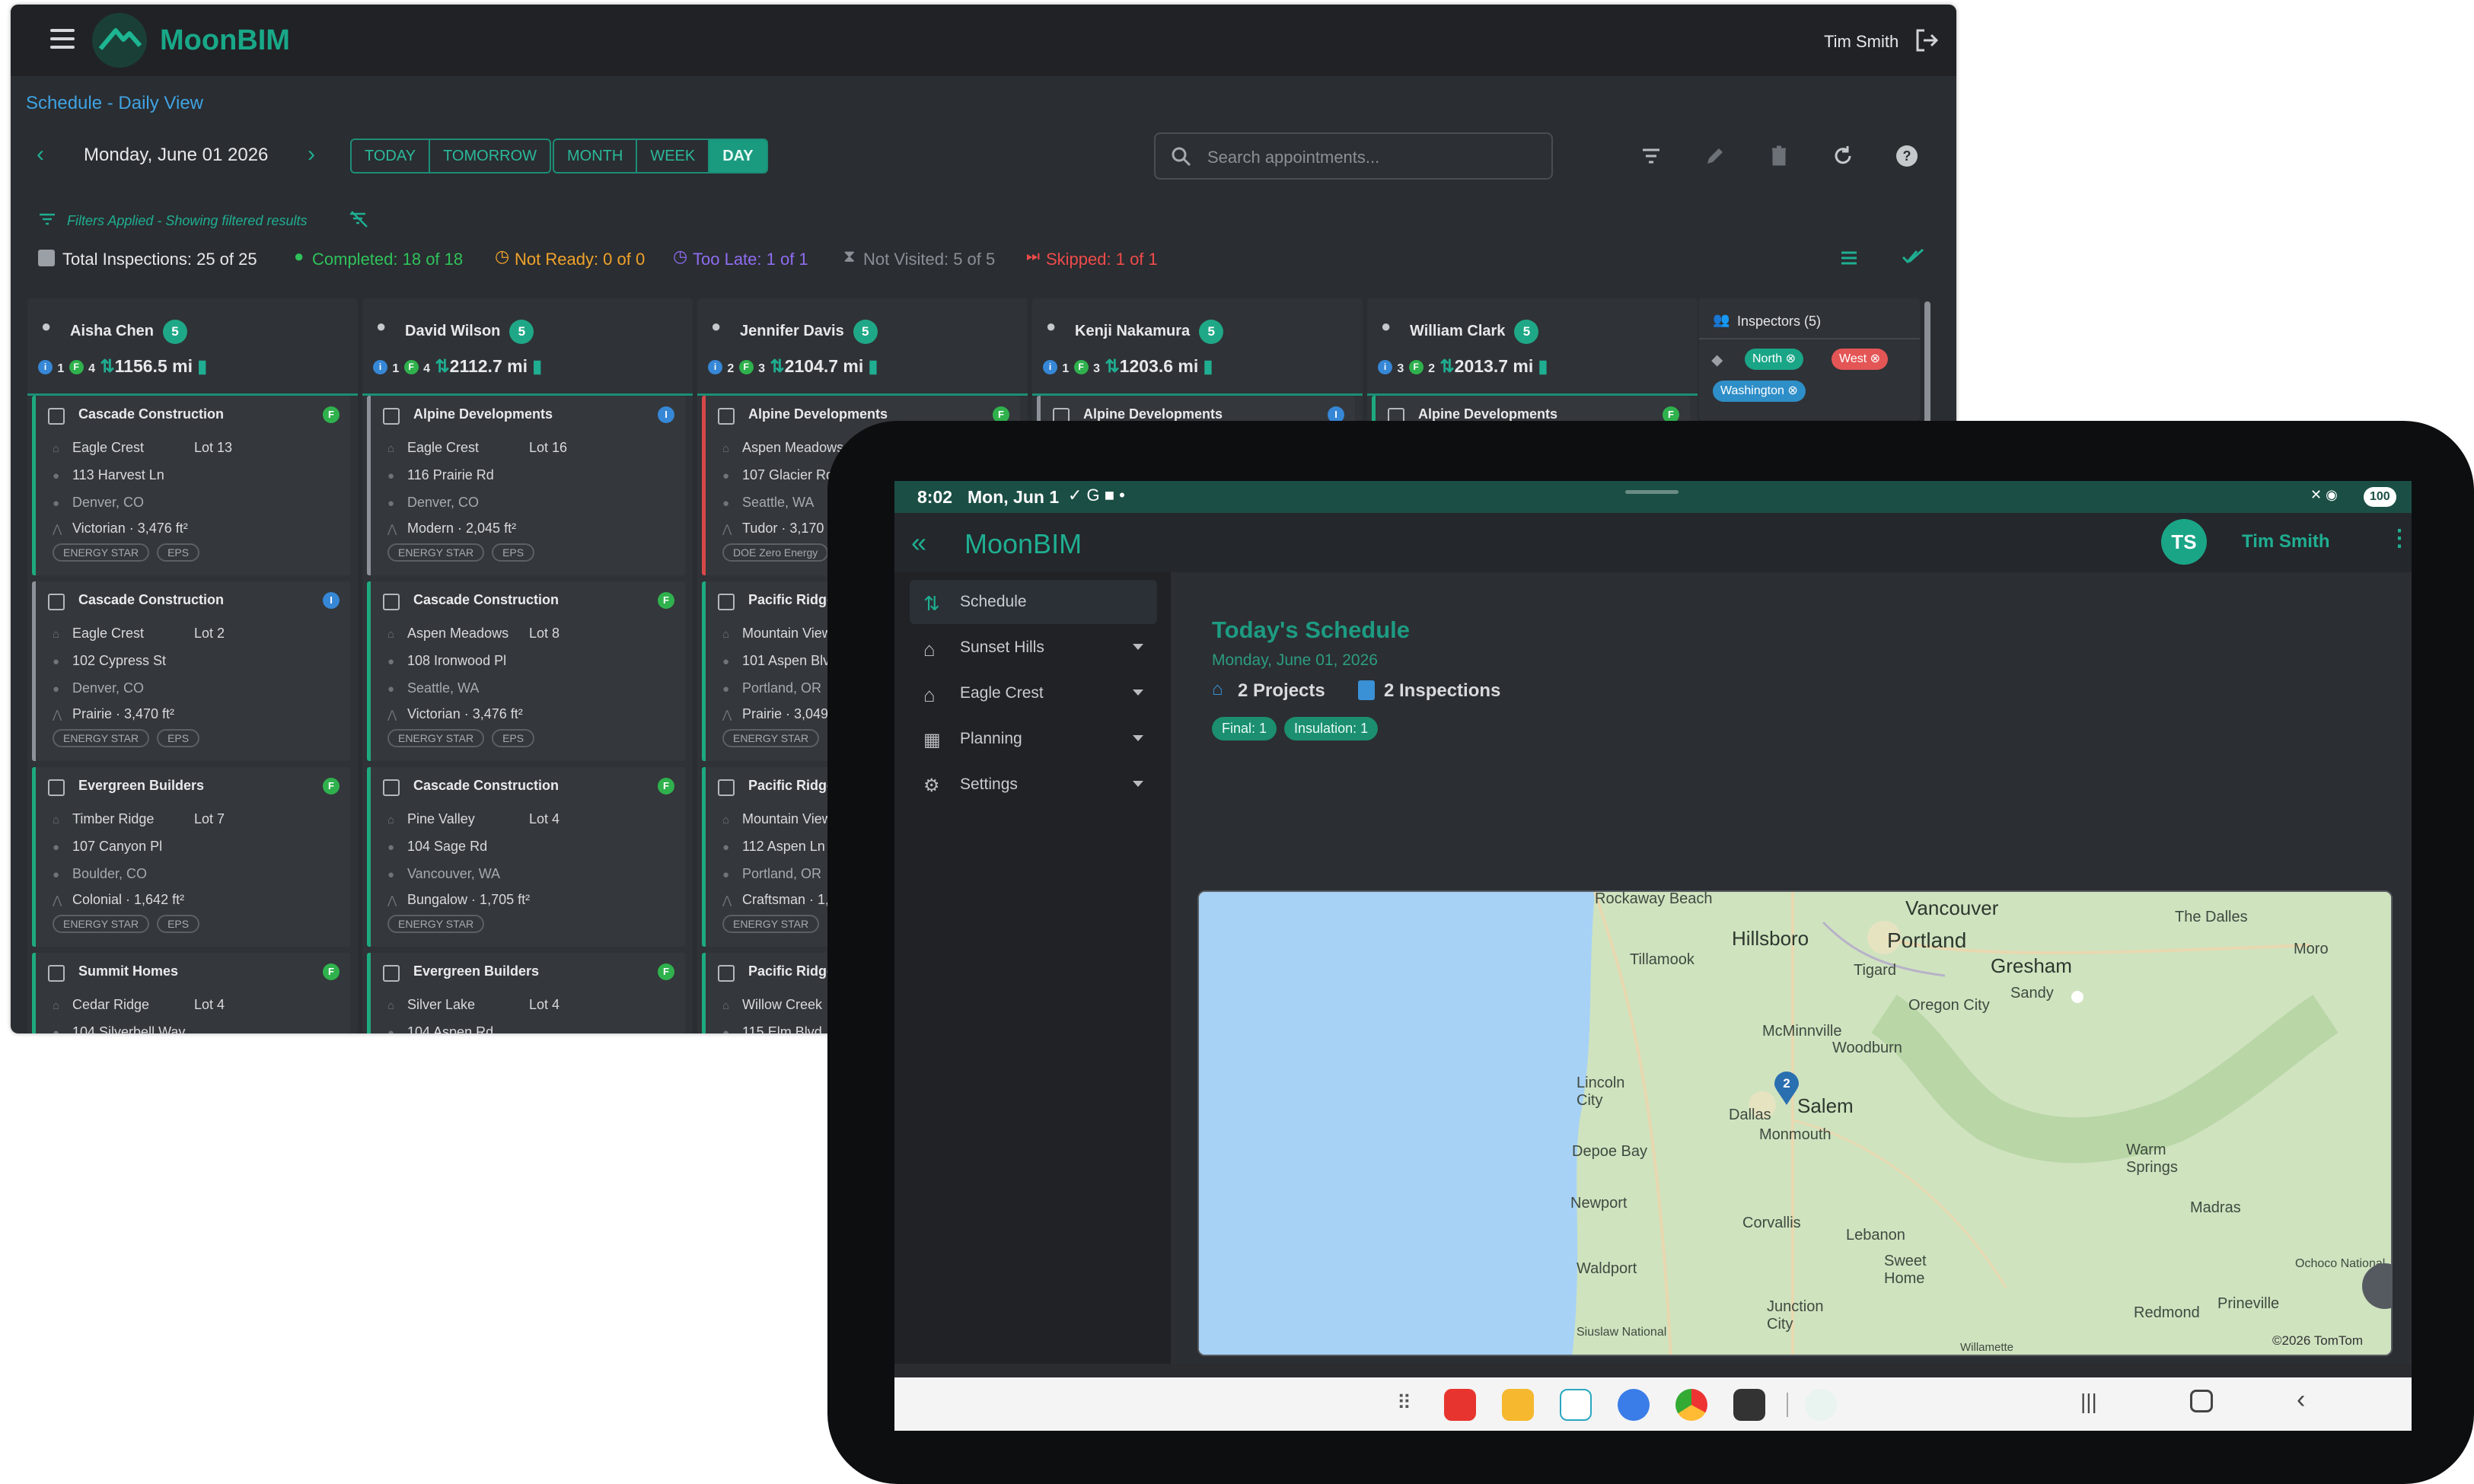 The width and height of the screenshot is (2474, 1484). Describe the element at coordinates (792, 331) in the screenshot. I see `inspector-name: Jennifer Davis` at that location.